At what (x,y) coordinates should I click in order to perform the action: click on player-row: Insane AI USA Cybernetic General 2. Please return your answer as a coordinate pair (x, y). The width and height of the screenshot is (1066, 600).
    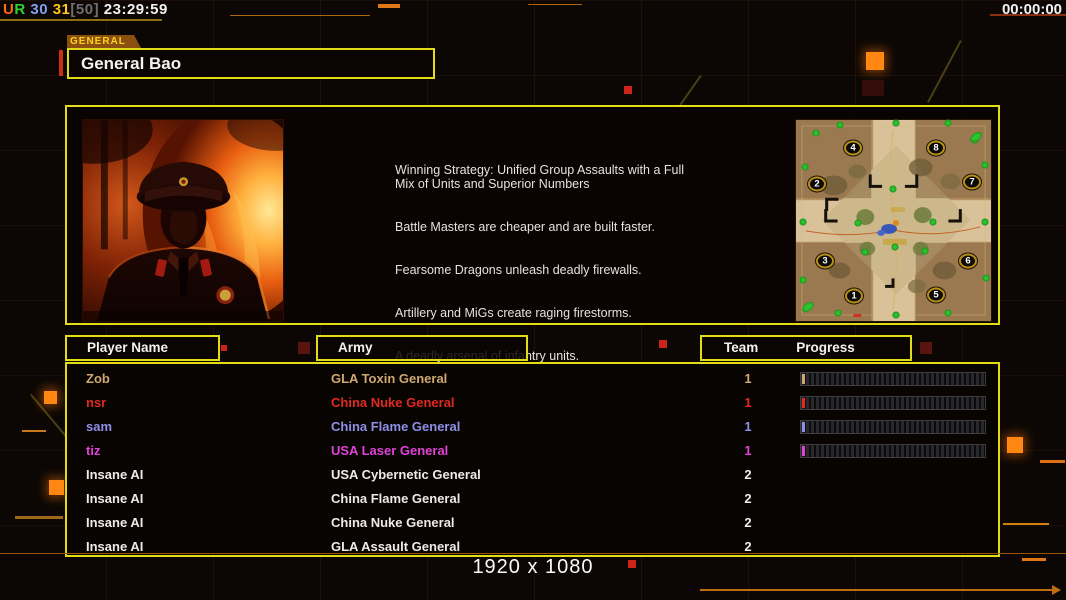
    Looking at the image, I should click on (532, 475).